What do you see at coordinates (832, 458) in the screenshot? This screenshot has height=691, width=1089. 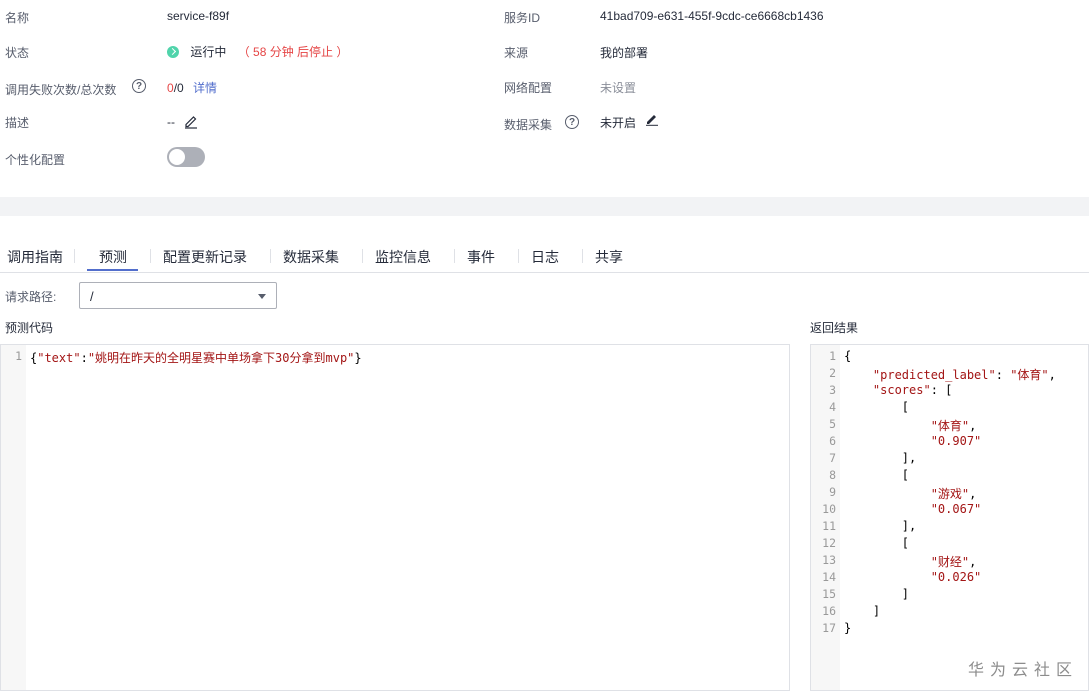 I see `line-number: 7` at bounding box center [832, 458].